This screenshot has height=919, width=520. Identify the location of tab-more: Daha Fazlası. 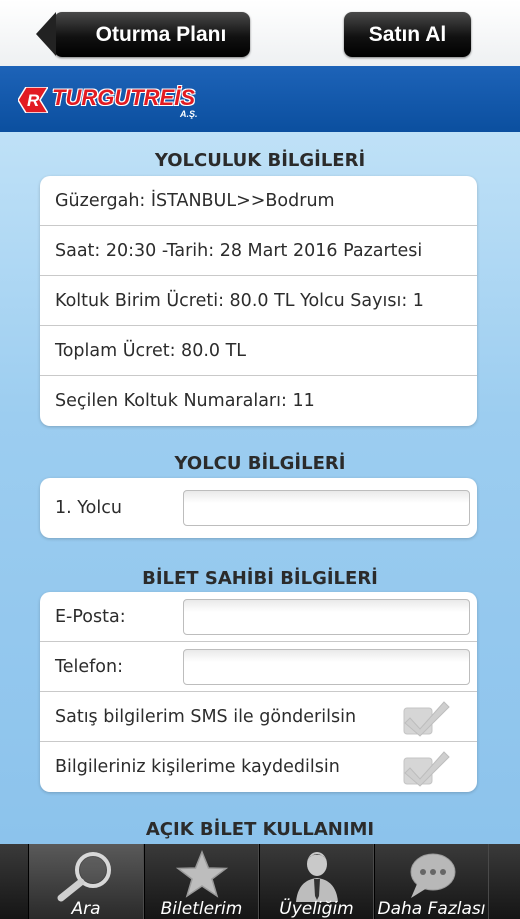
(431, 881).